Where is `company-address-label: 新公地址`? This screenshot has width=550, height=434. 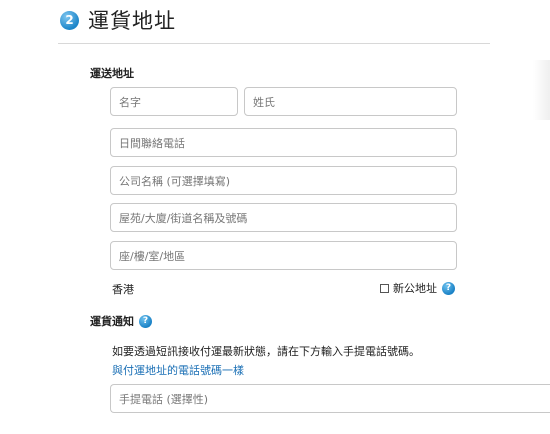
company-address-label: 新公地址 is located at coordinates (415, 288).